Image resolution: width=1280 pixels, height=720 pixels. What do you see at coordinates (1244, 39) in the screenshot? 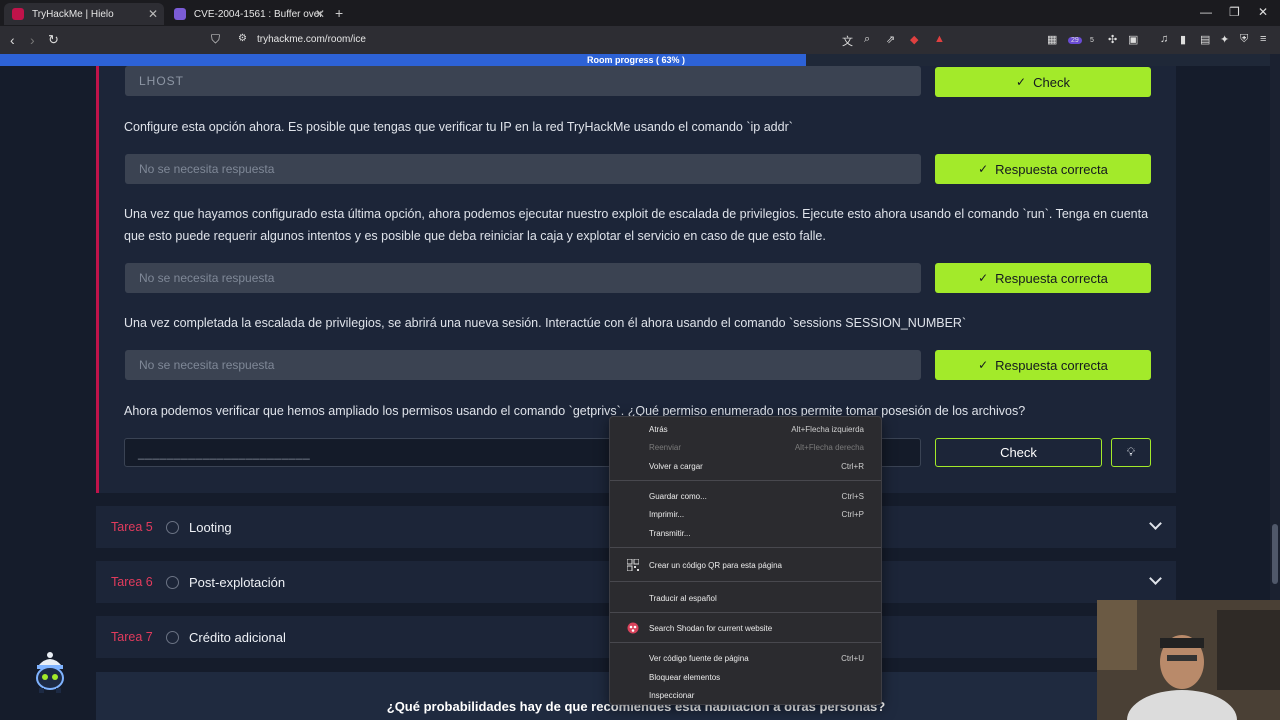
I see `vpn-icon: ⛨` at bounding box center [1244, 39].